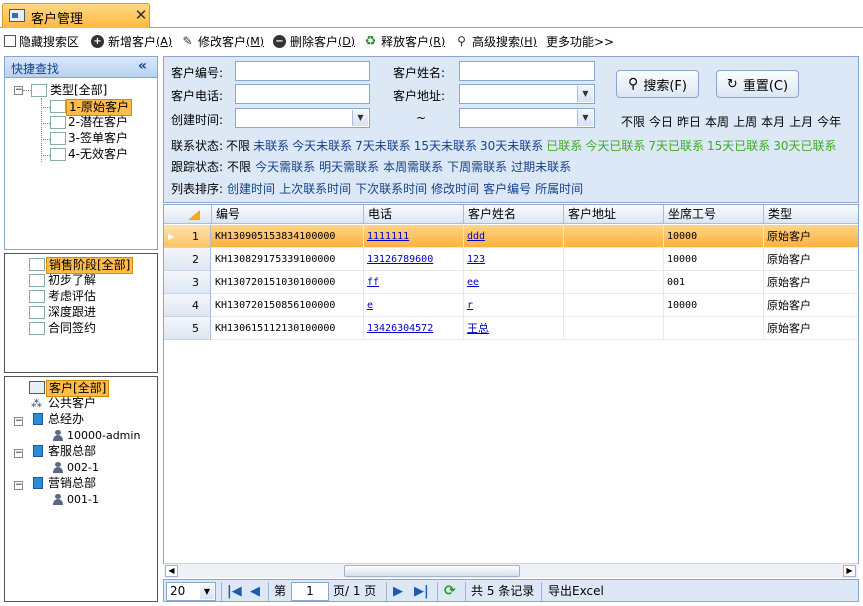 This screenshot has height=606, width=863. I want to click on tab-customer-management: 客户管理 ✕, so click(76, 15).